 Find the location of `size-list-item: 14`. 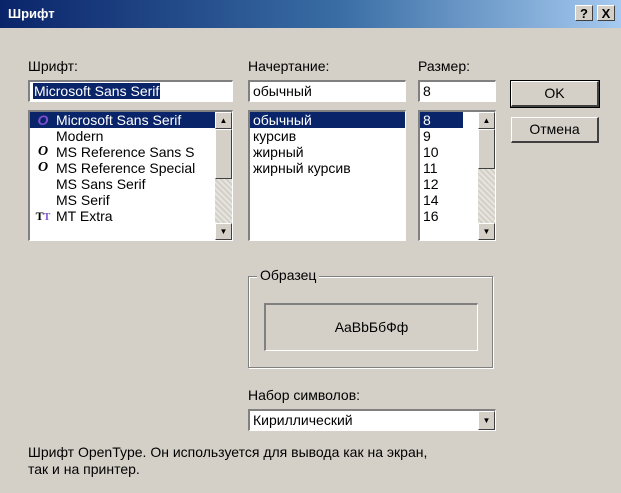

size-list-item: 14 is located at coordinates (441, 200).